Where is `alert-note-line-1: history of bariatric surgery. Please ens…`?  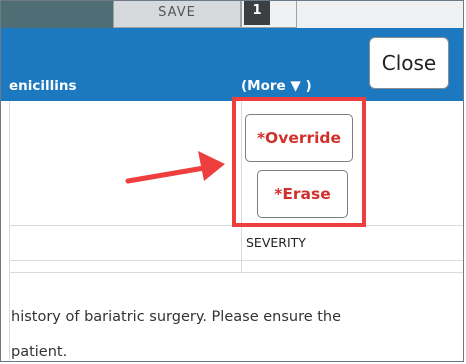
alert-note-line-1: history of bariatric surgery. Please ens… is located at coordinates (176, 317).